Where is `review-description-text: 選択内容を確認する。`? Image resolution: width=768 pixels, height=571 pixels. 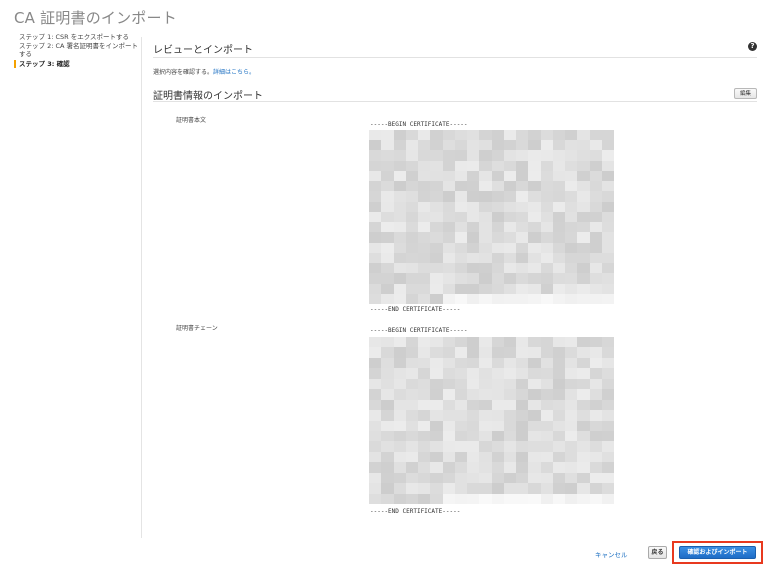
review-description-text: 選択内容を確認する。 is located at coordinates (183, 72).